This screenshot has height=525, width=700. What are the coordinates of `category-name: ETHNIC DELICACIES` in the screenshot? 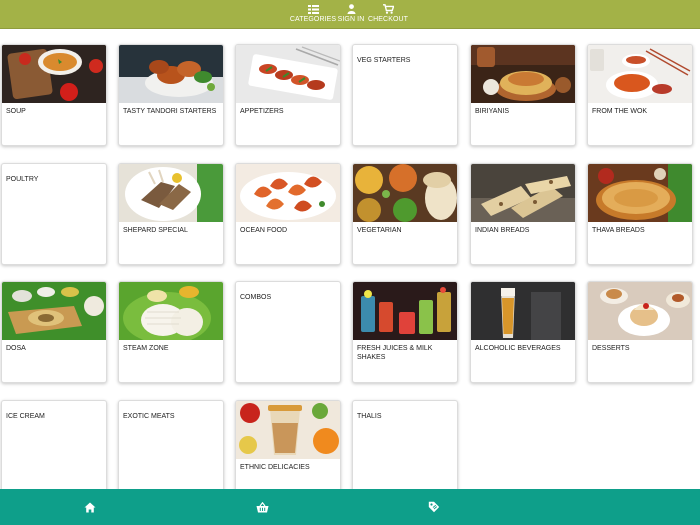 It's located at (275, 467).